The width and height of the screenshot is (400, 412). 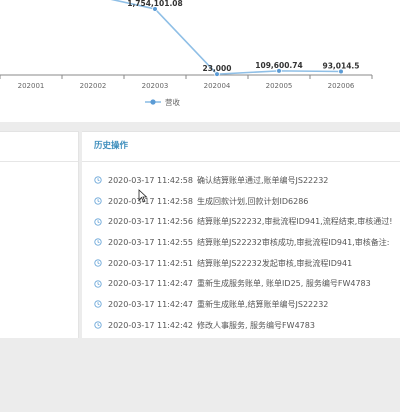 What do you see at coordinates (340, 65) in the screenshot?
I see `data-label: 93,014.5` at bounding box center [340, 65].